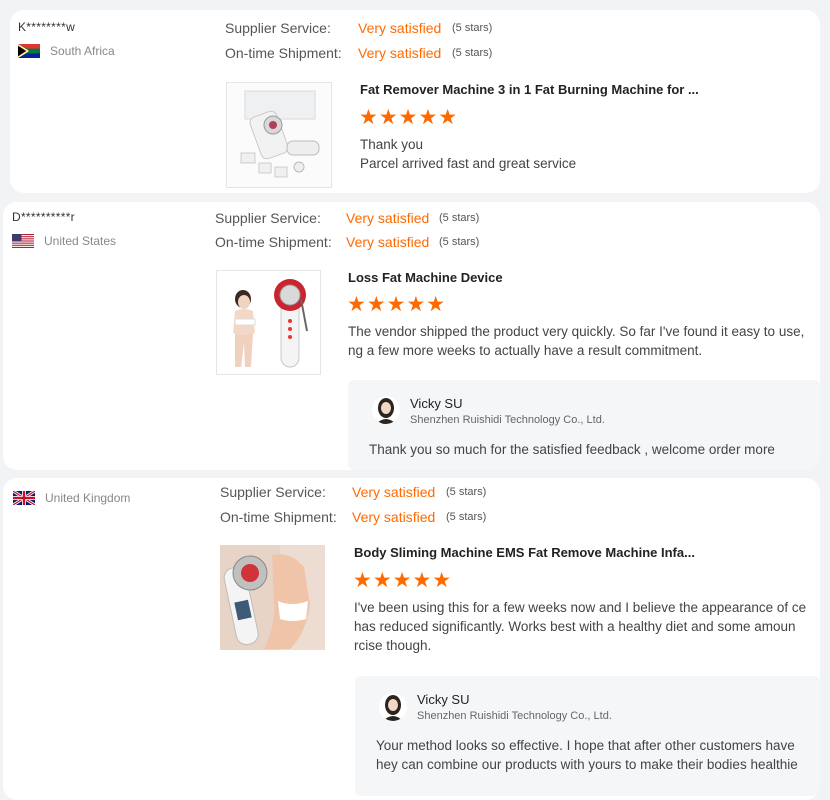 This screenshot has width=830, height=800. I want to click on body-slimming-machine-image, so click(272, 597).